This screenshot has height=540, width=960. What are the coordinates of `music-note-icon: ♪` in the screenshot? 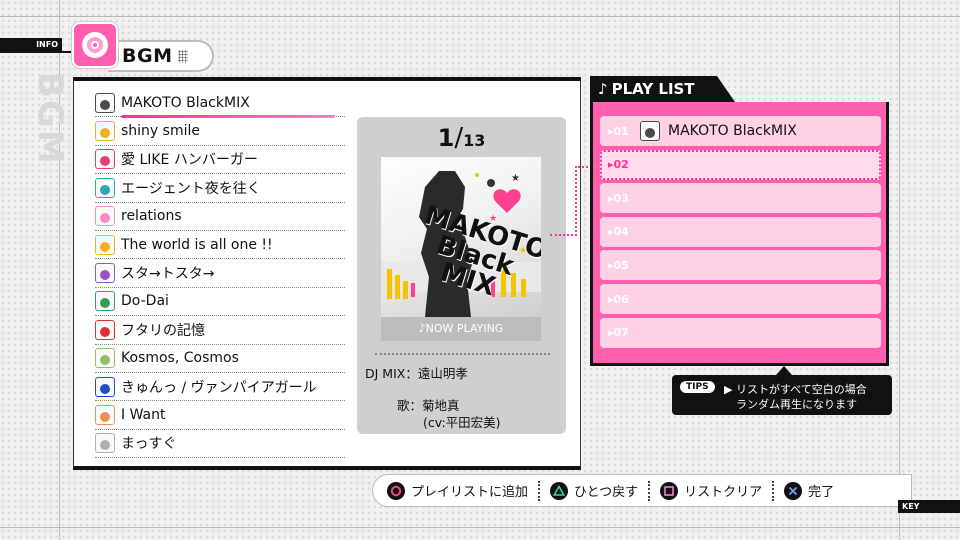 It's located at (603, 89).